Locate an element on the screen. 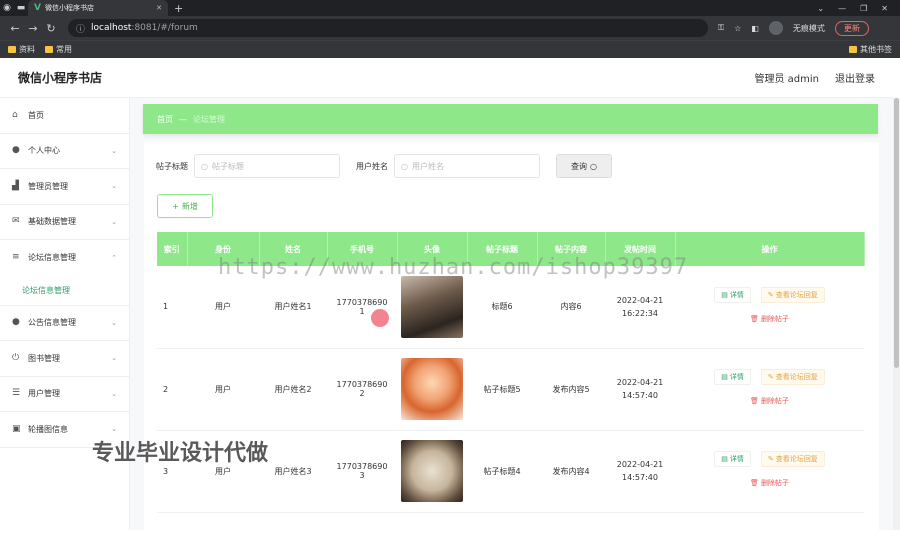 The width and height of the screenshot is (900, 542). query-button: 查询 ○ is located at coordinates (584, 166).